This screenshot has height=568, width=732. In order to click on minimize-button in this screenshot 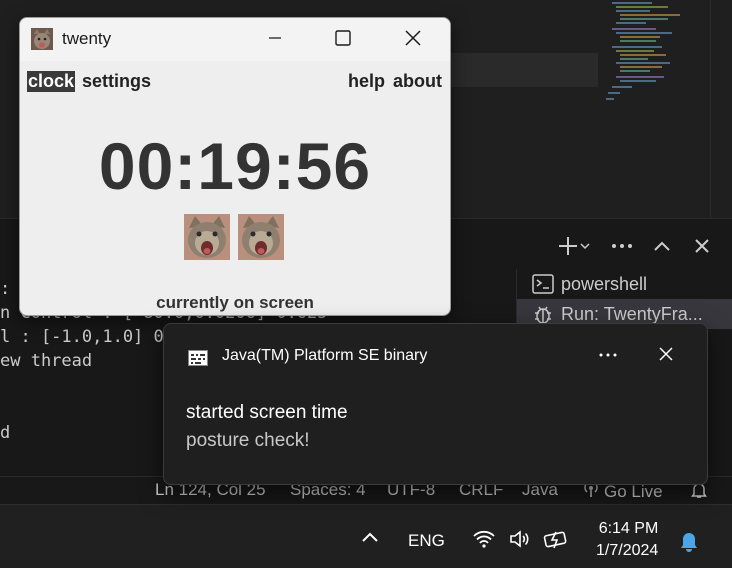, I will do `click(275, 39)`.